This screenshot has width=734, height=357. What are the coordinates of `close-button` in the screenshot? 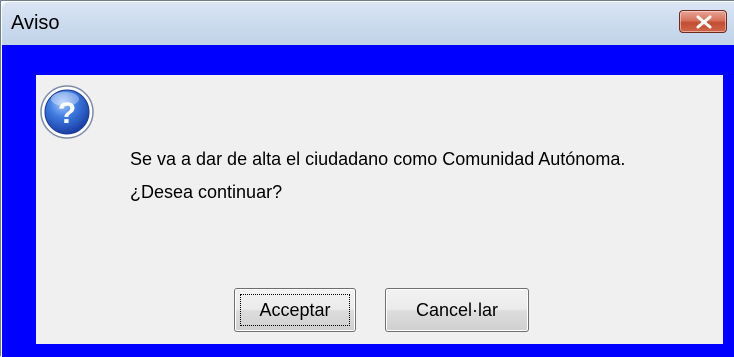 It's located at (703, 21).